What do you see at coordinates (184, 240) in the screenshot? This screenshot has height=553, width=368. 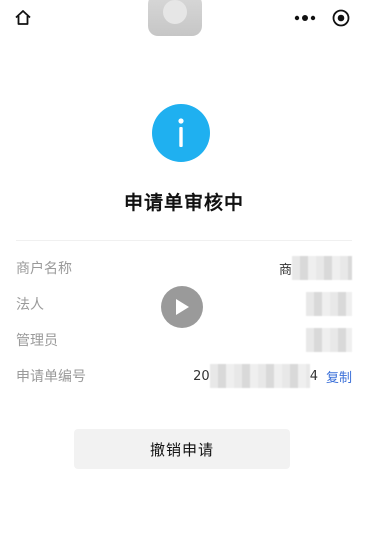 I see `divider` at bounding box center [184, 240].